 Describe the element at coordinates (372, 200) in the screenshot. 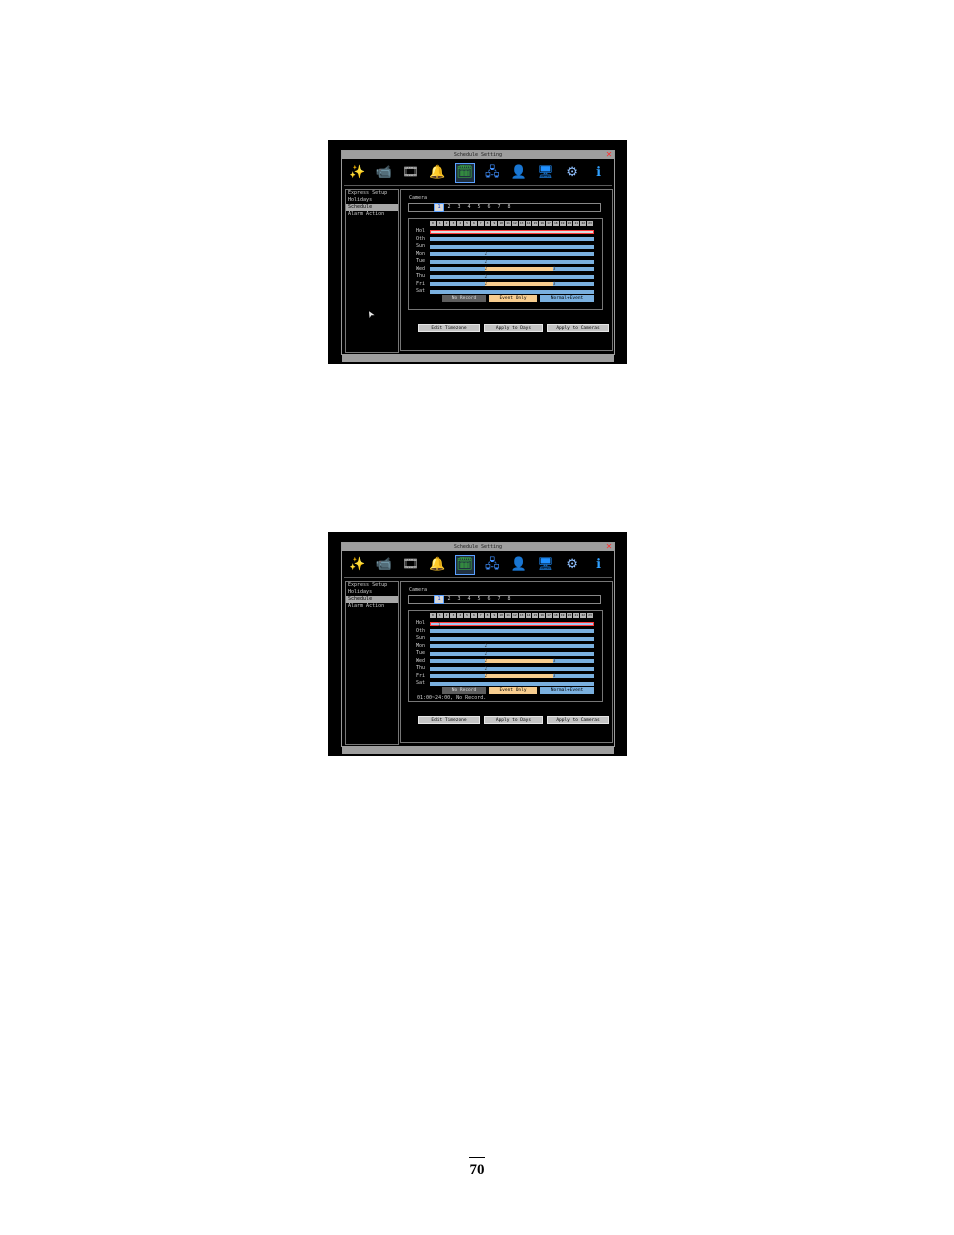

I see `menu-item-holidays: Holidays` at that location.